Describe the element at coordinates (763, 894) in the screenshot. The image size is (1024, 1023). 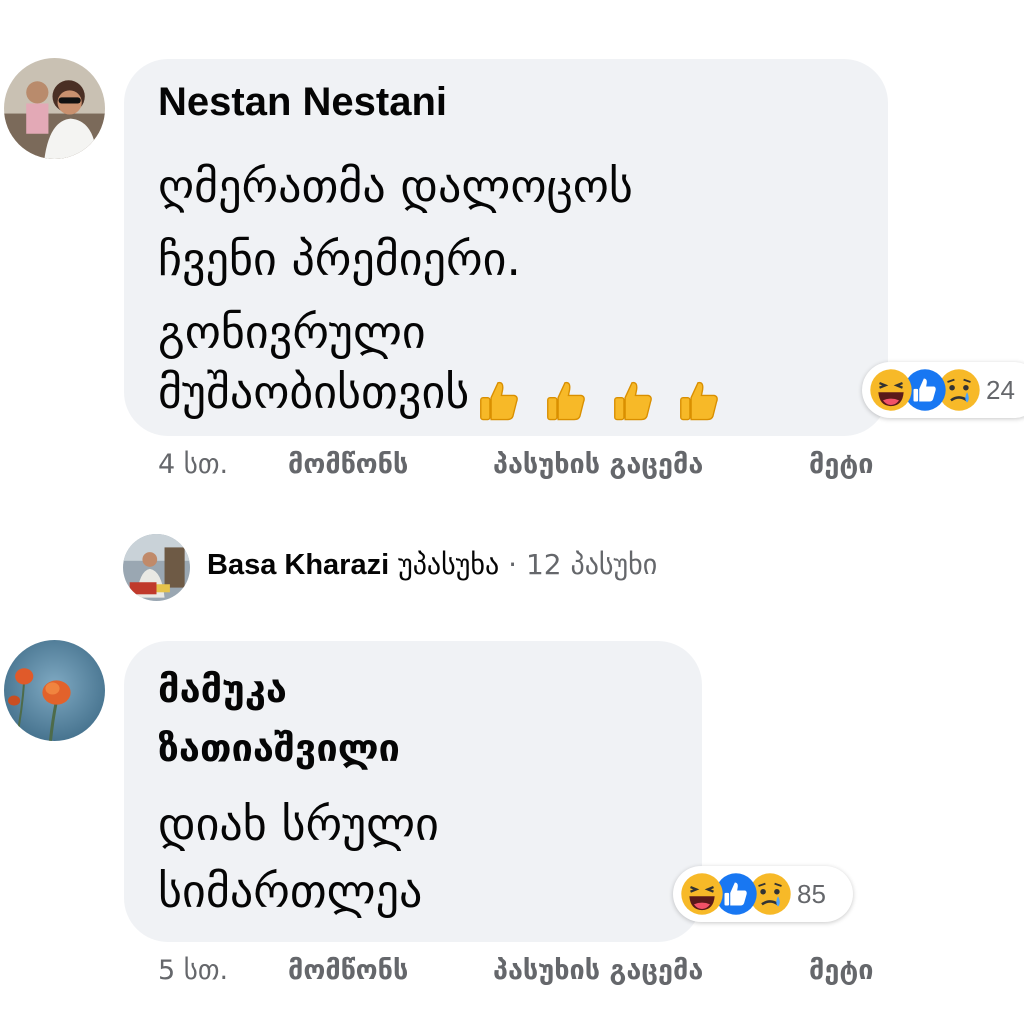
I see `reaction-summary: 85` at that location.